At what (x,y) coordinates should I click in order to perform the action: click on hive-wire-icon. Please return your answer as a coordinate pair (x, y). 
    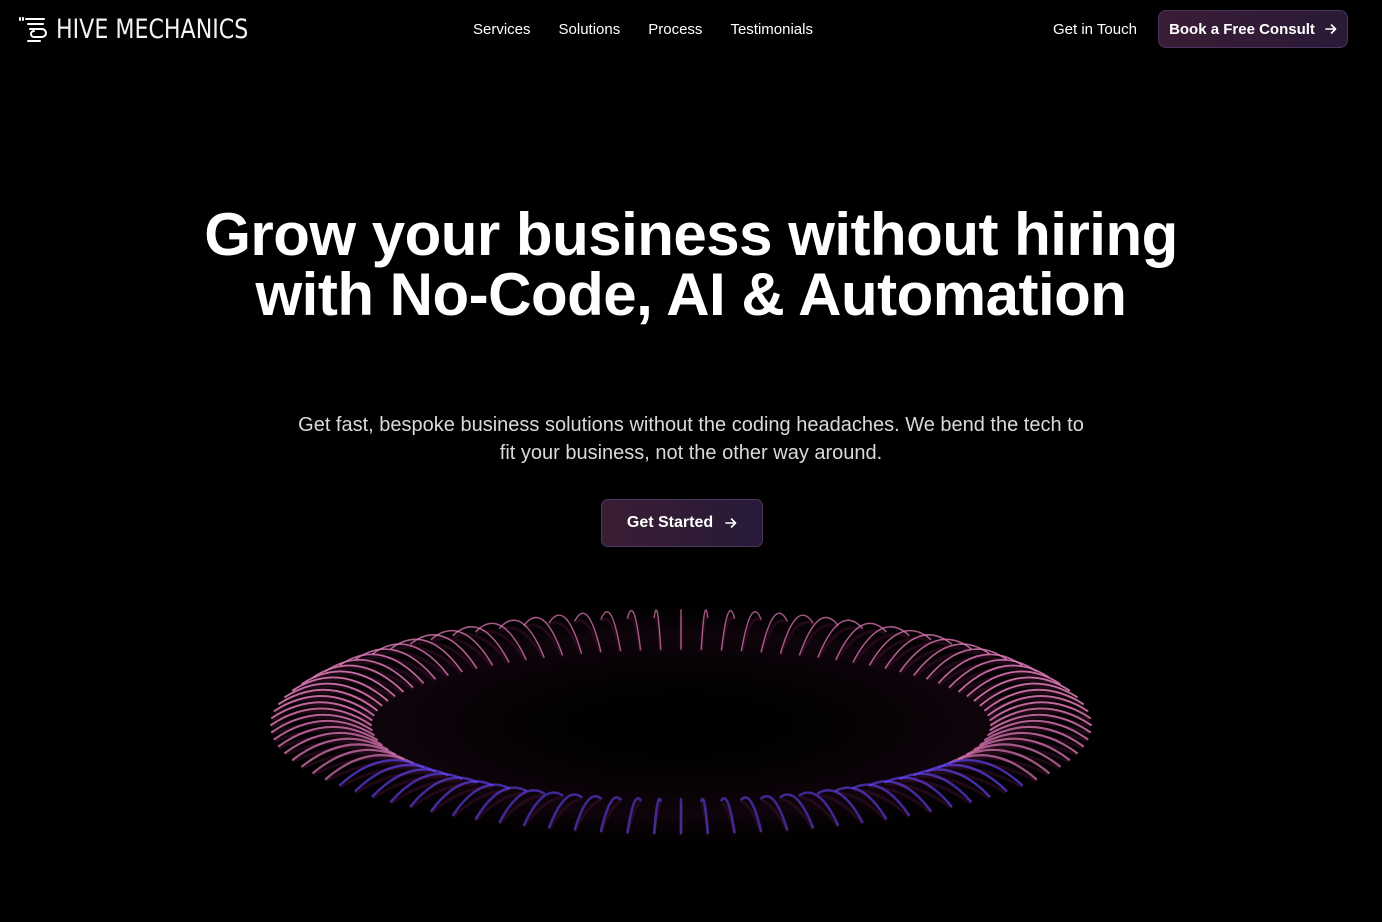
    Looking at the image, I should click on (33, 29).